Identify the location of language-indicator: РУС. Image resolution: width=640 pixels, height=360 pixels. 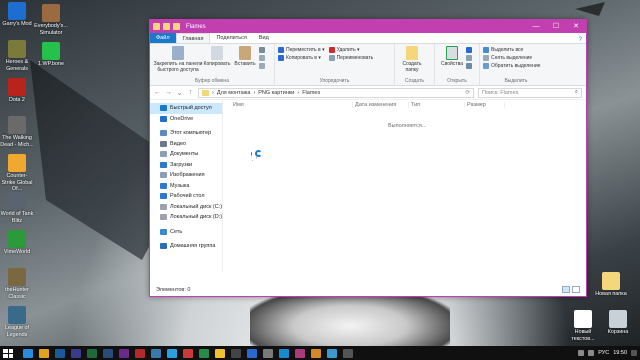
(603, 353).